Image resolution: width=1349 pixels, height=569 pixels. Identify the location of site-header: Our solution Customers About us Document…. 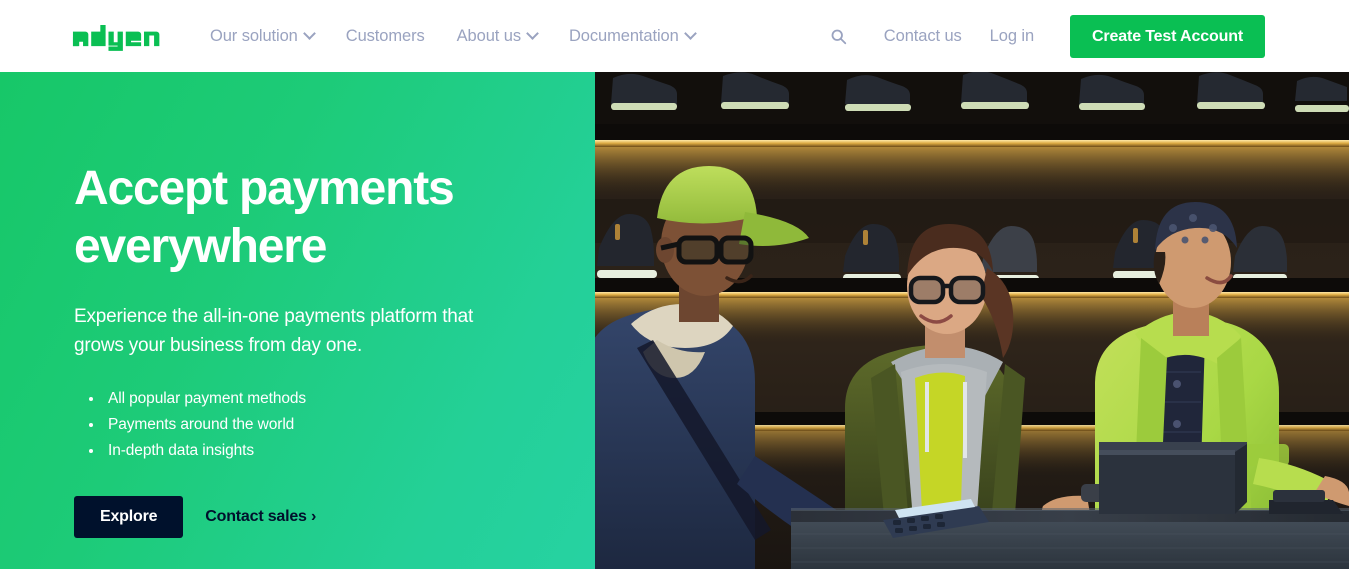
(674, 36).